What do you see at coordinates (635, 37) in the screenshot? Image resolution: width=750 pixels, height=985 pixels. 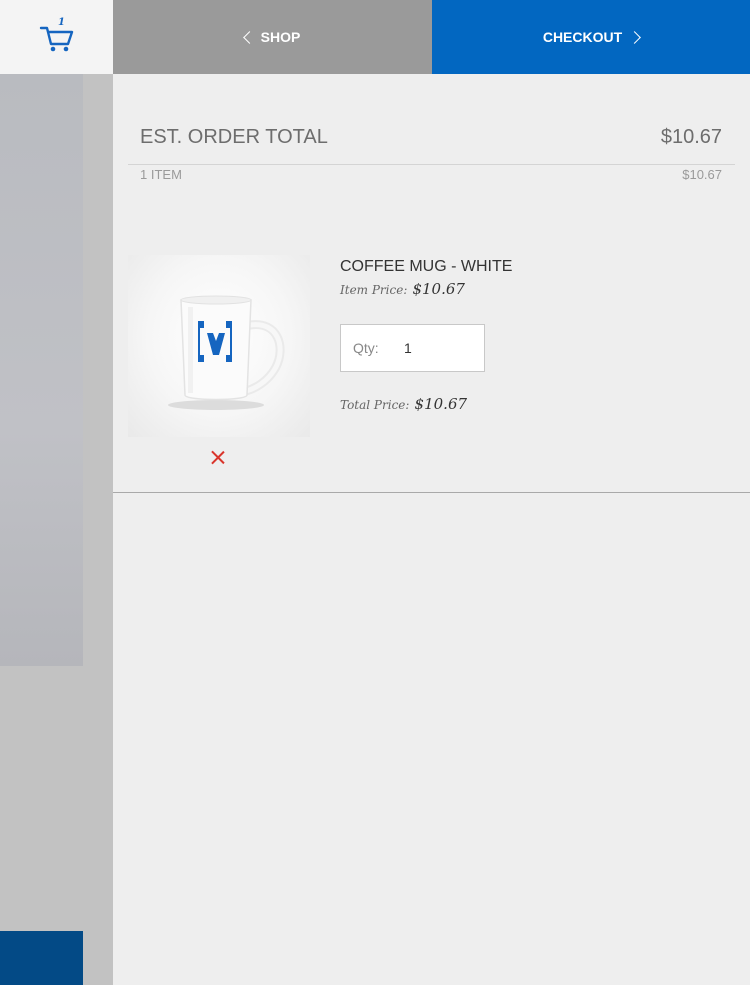 I see `chevron-right-icon` at bounding box center [635, 37].